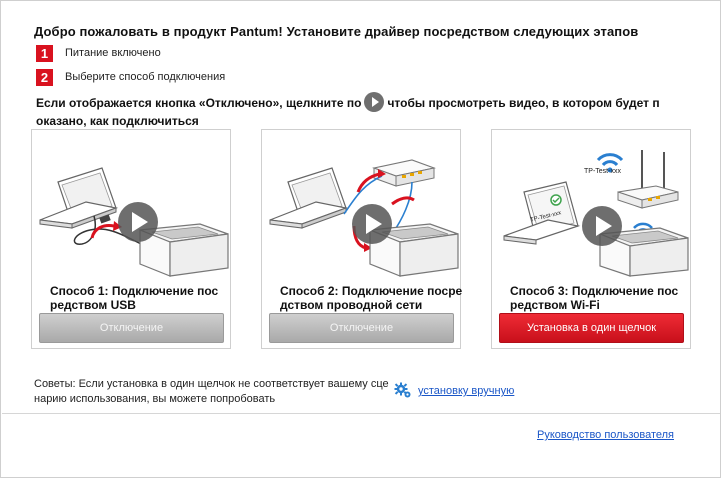  I want to click on usb-connection-illustration, so click(134, 222).